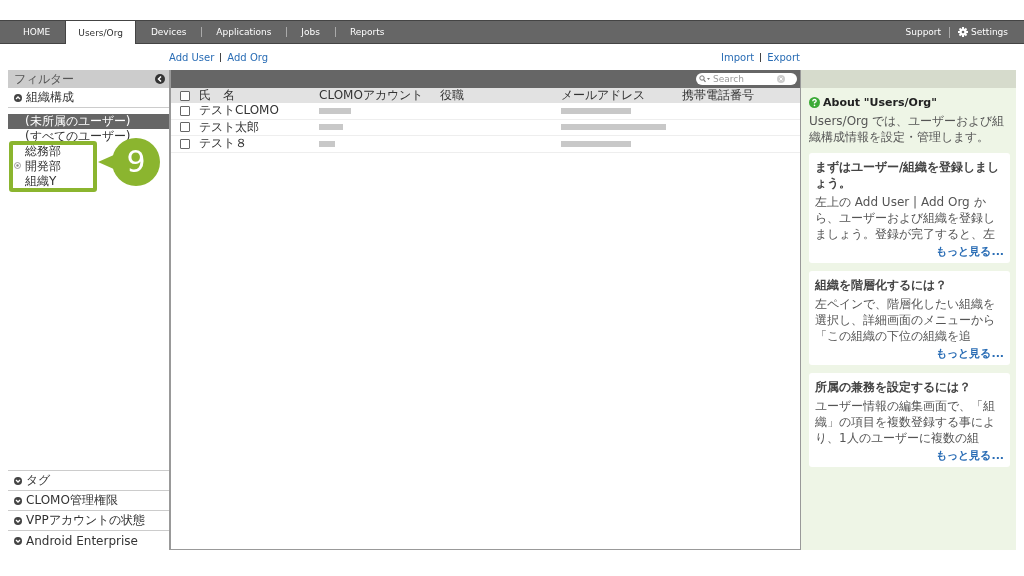 Image resolution: width=1024 pixels, height=576 pixels. What do you see at coordinates (248, 57) in the screenshot?
I see `action-link: Add Org` at bounding box center [248, 57].